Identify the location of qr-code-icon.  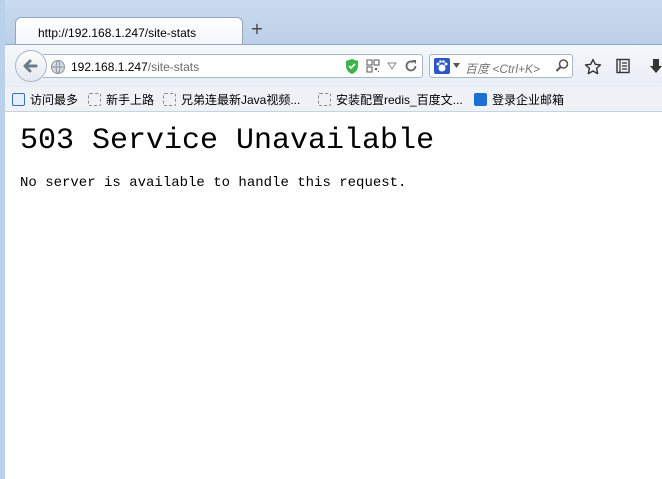
(373, 66).